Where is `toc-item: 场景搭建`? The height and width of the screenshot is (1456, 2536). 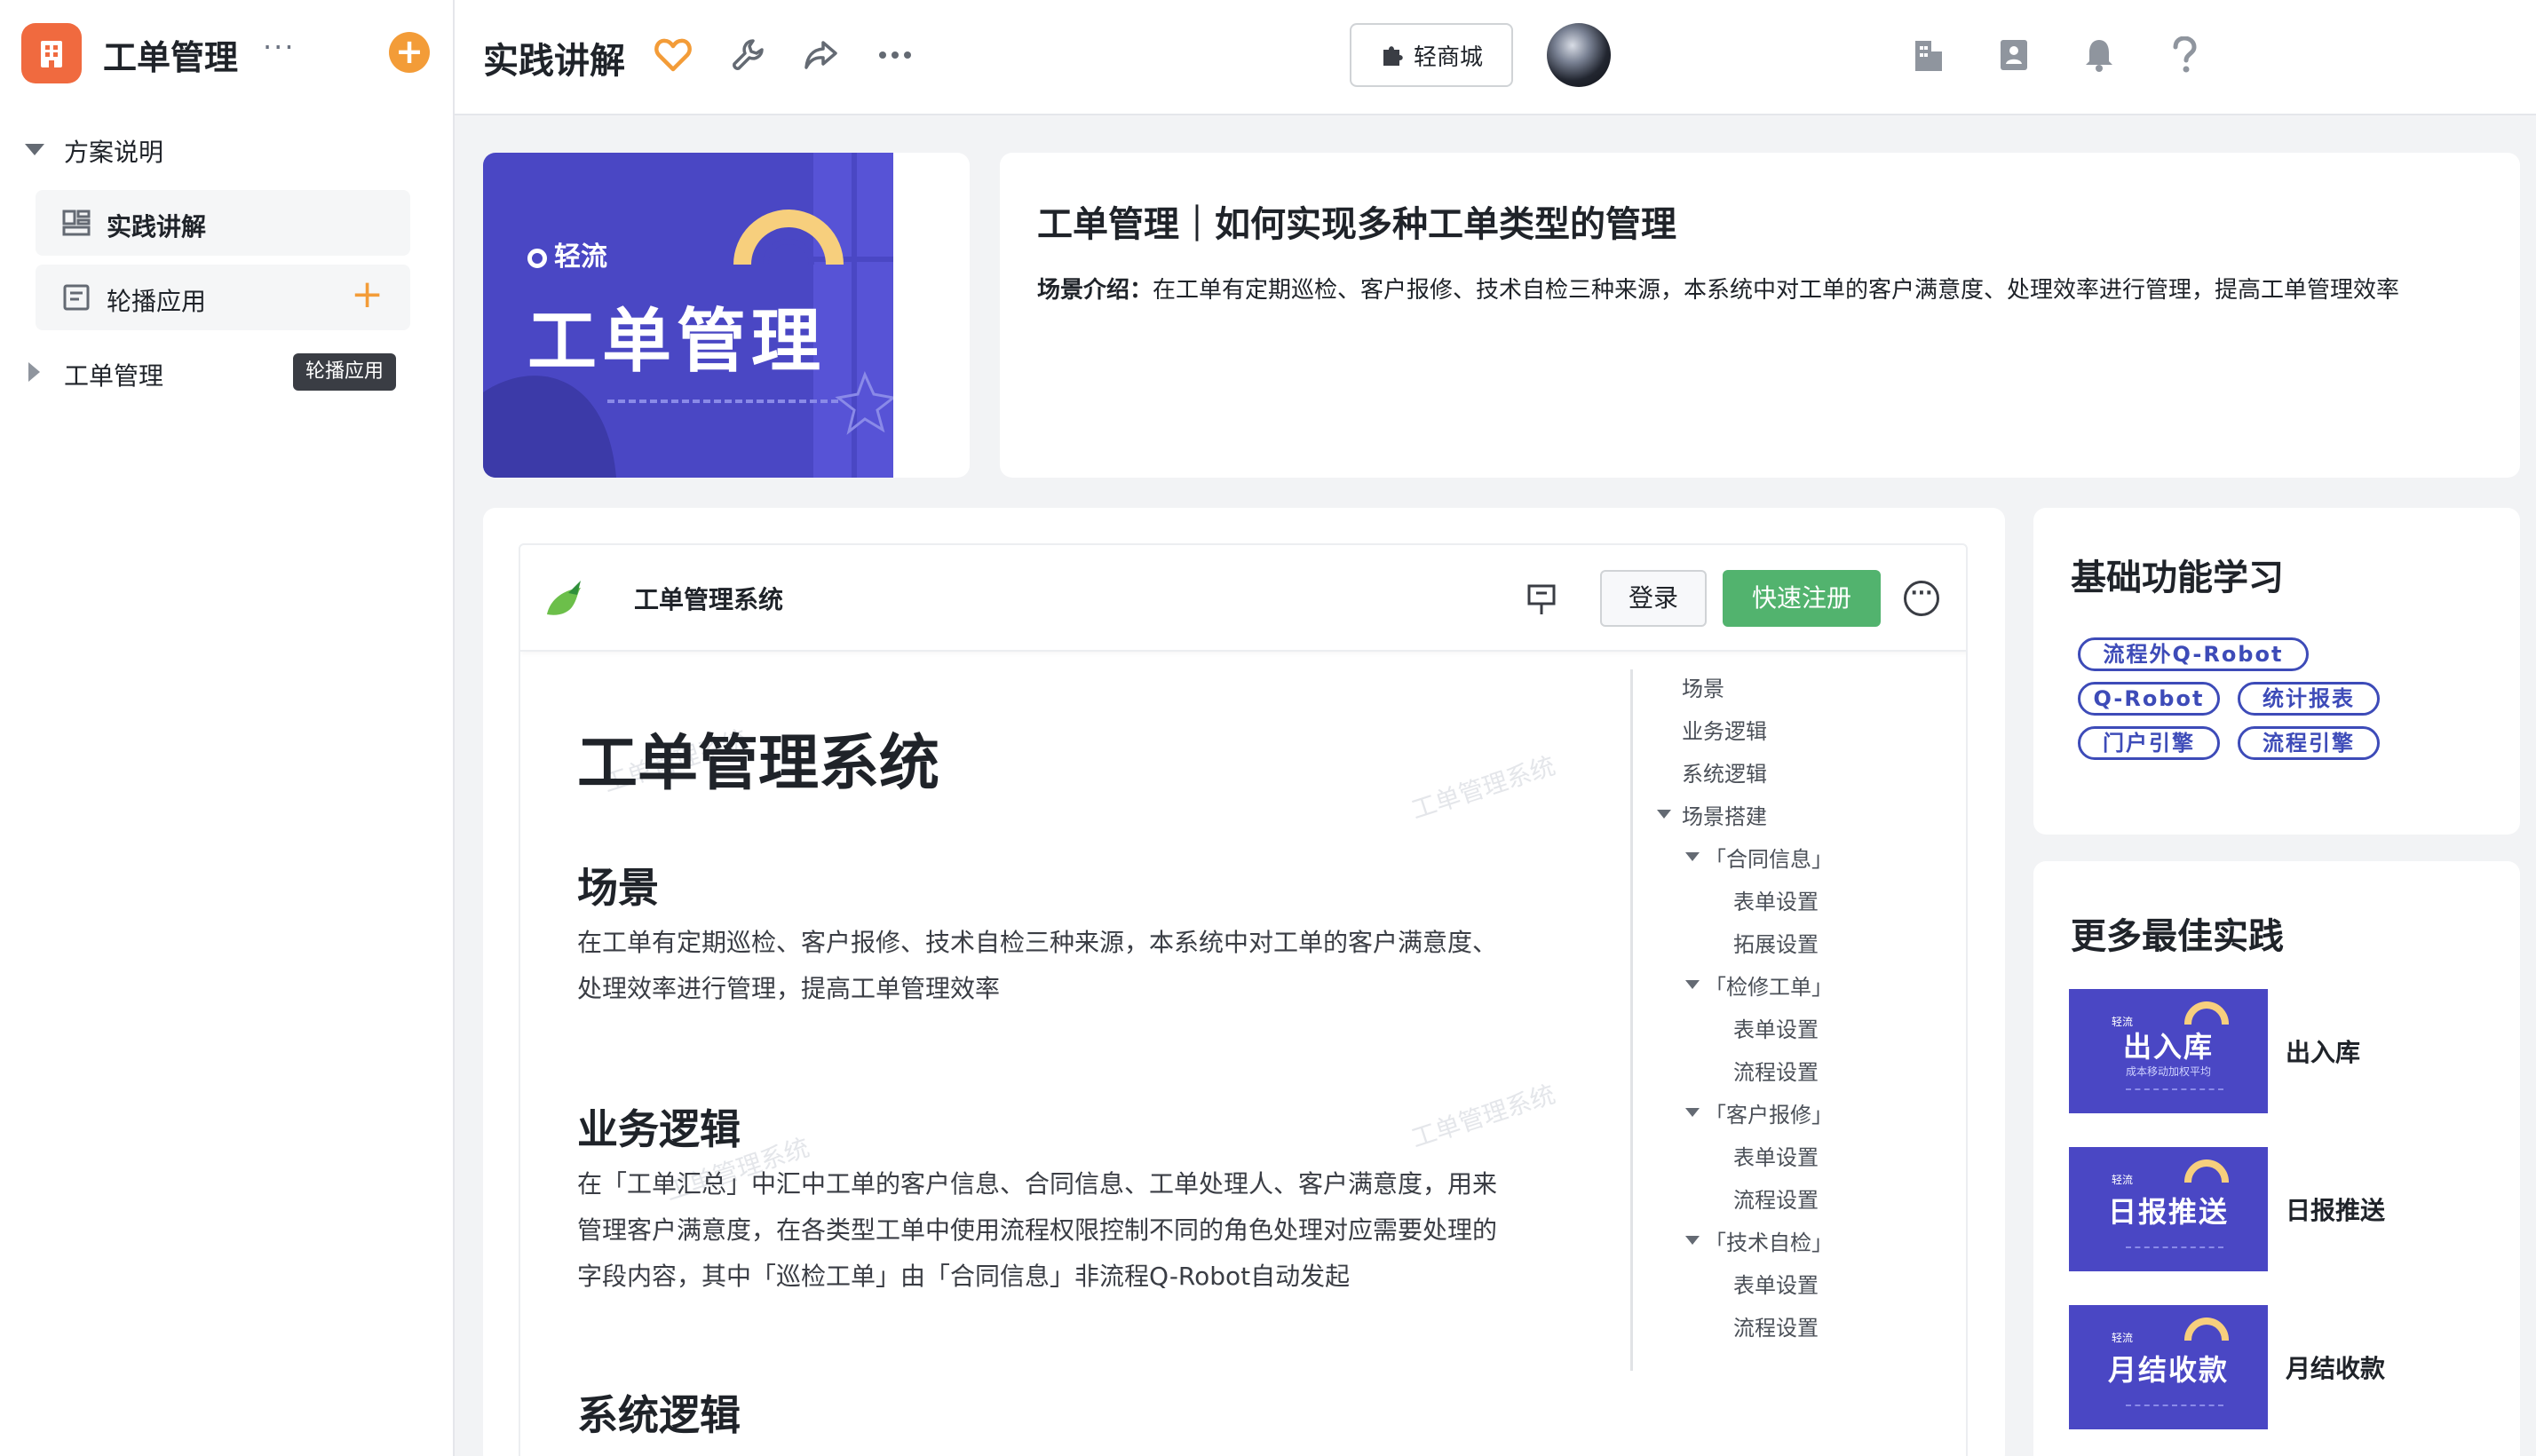 toc-item: 场景搭建 is located at coordinates (1724, 814).